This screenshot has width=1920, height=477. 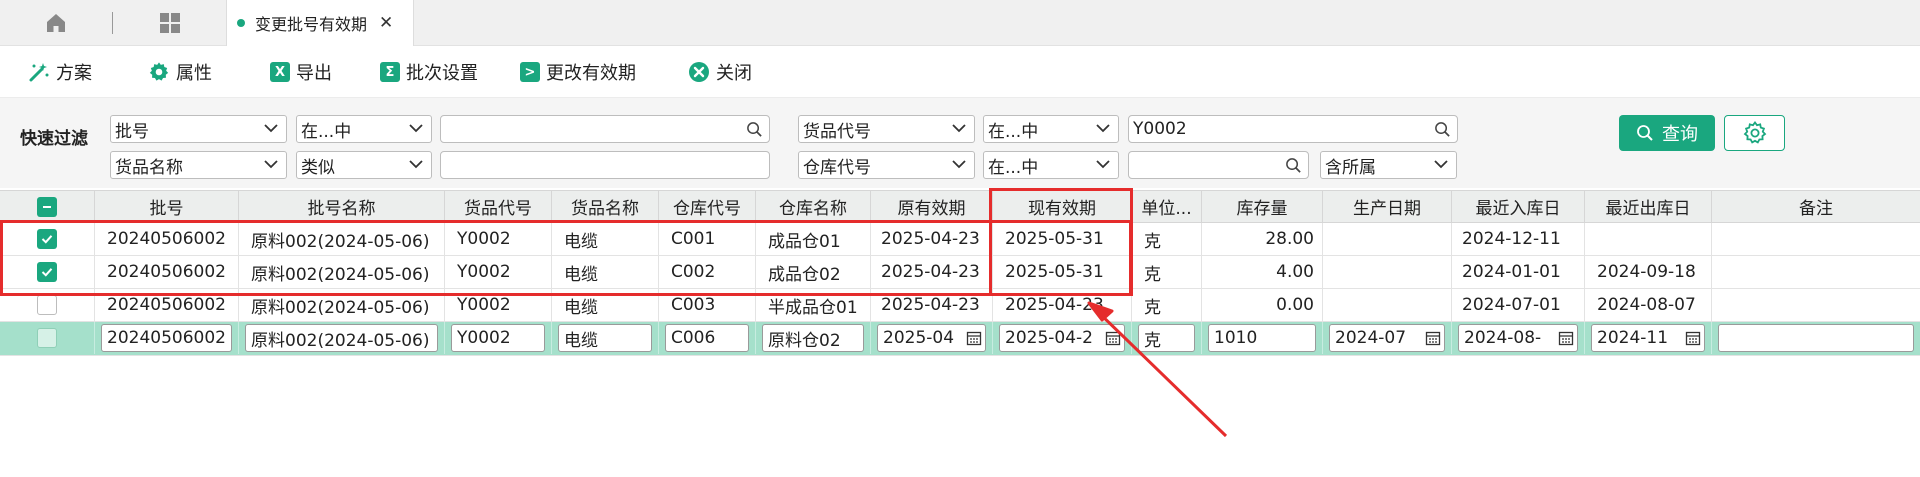 I want to click on col-header-warehouse-name: 仓库名称, so click(x=813, y=206).